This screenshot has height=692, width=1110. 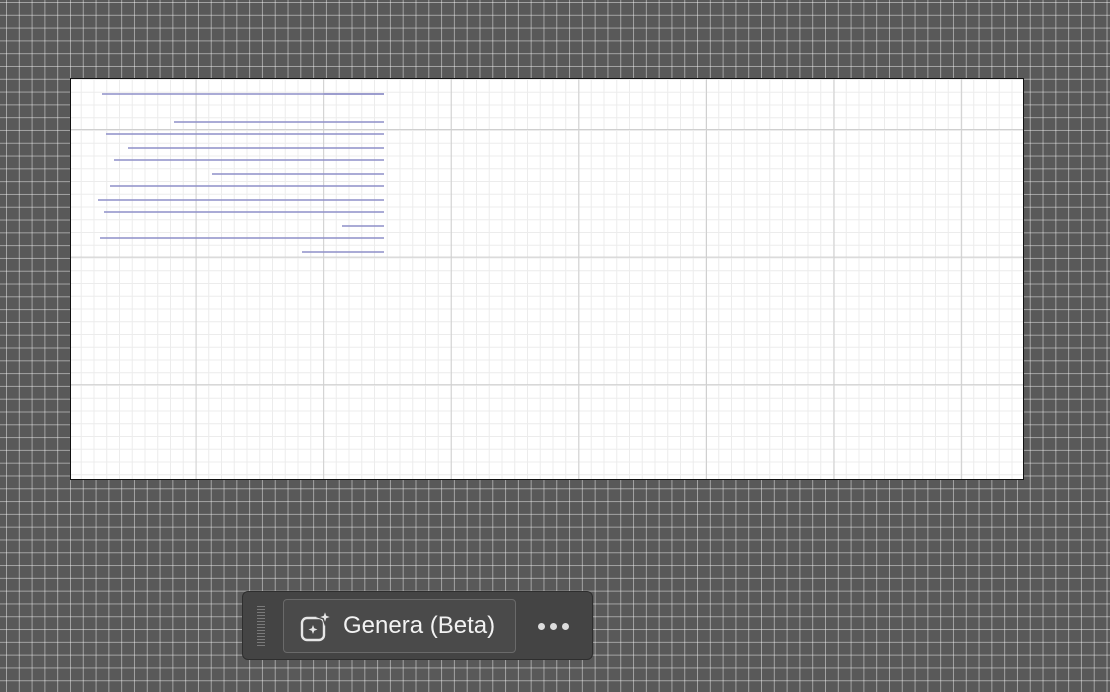 I want to click on contextual-taskbar: Genera (Beta), so click(x=417, y=625).